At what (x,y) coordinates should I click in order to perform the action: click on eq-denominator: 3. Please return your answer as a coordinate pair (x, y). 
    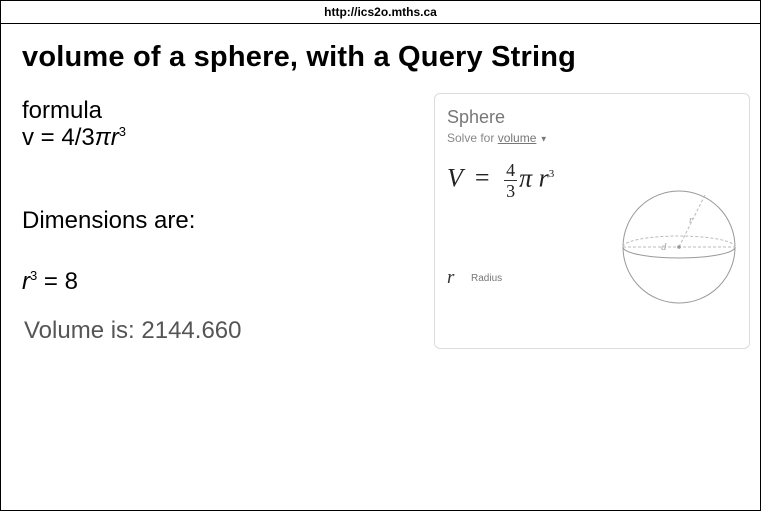
    Looking at the image, I should click on (511, 191).